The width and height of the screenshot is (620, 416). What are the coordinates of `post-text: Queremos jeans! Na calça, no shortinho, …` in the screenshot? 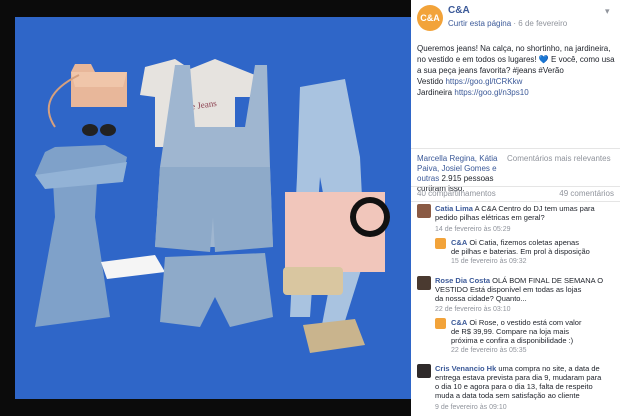 It's located at (516, 70).